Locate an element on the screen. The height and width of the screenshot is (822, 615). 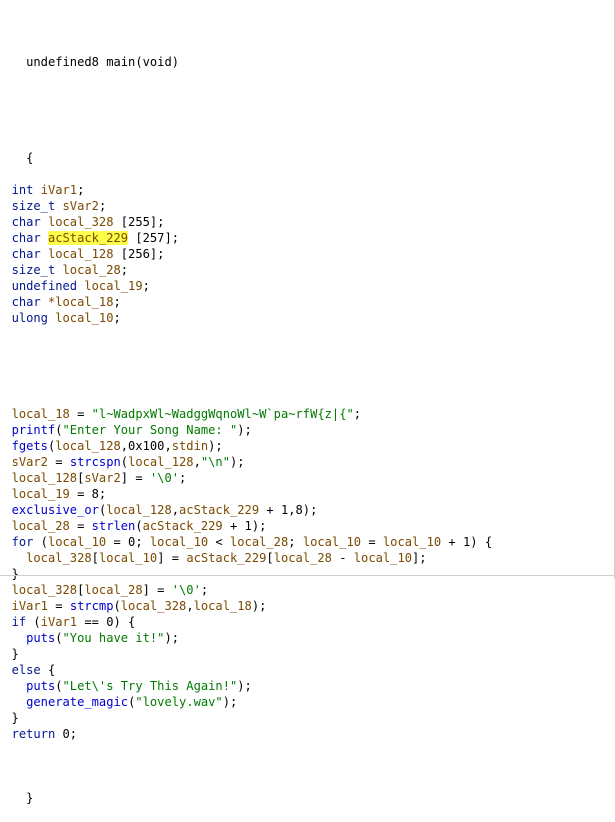
function-call-token: generate_magic is located at coordinates (77, 702).